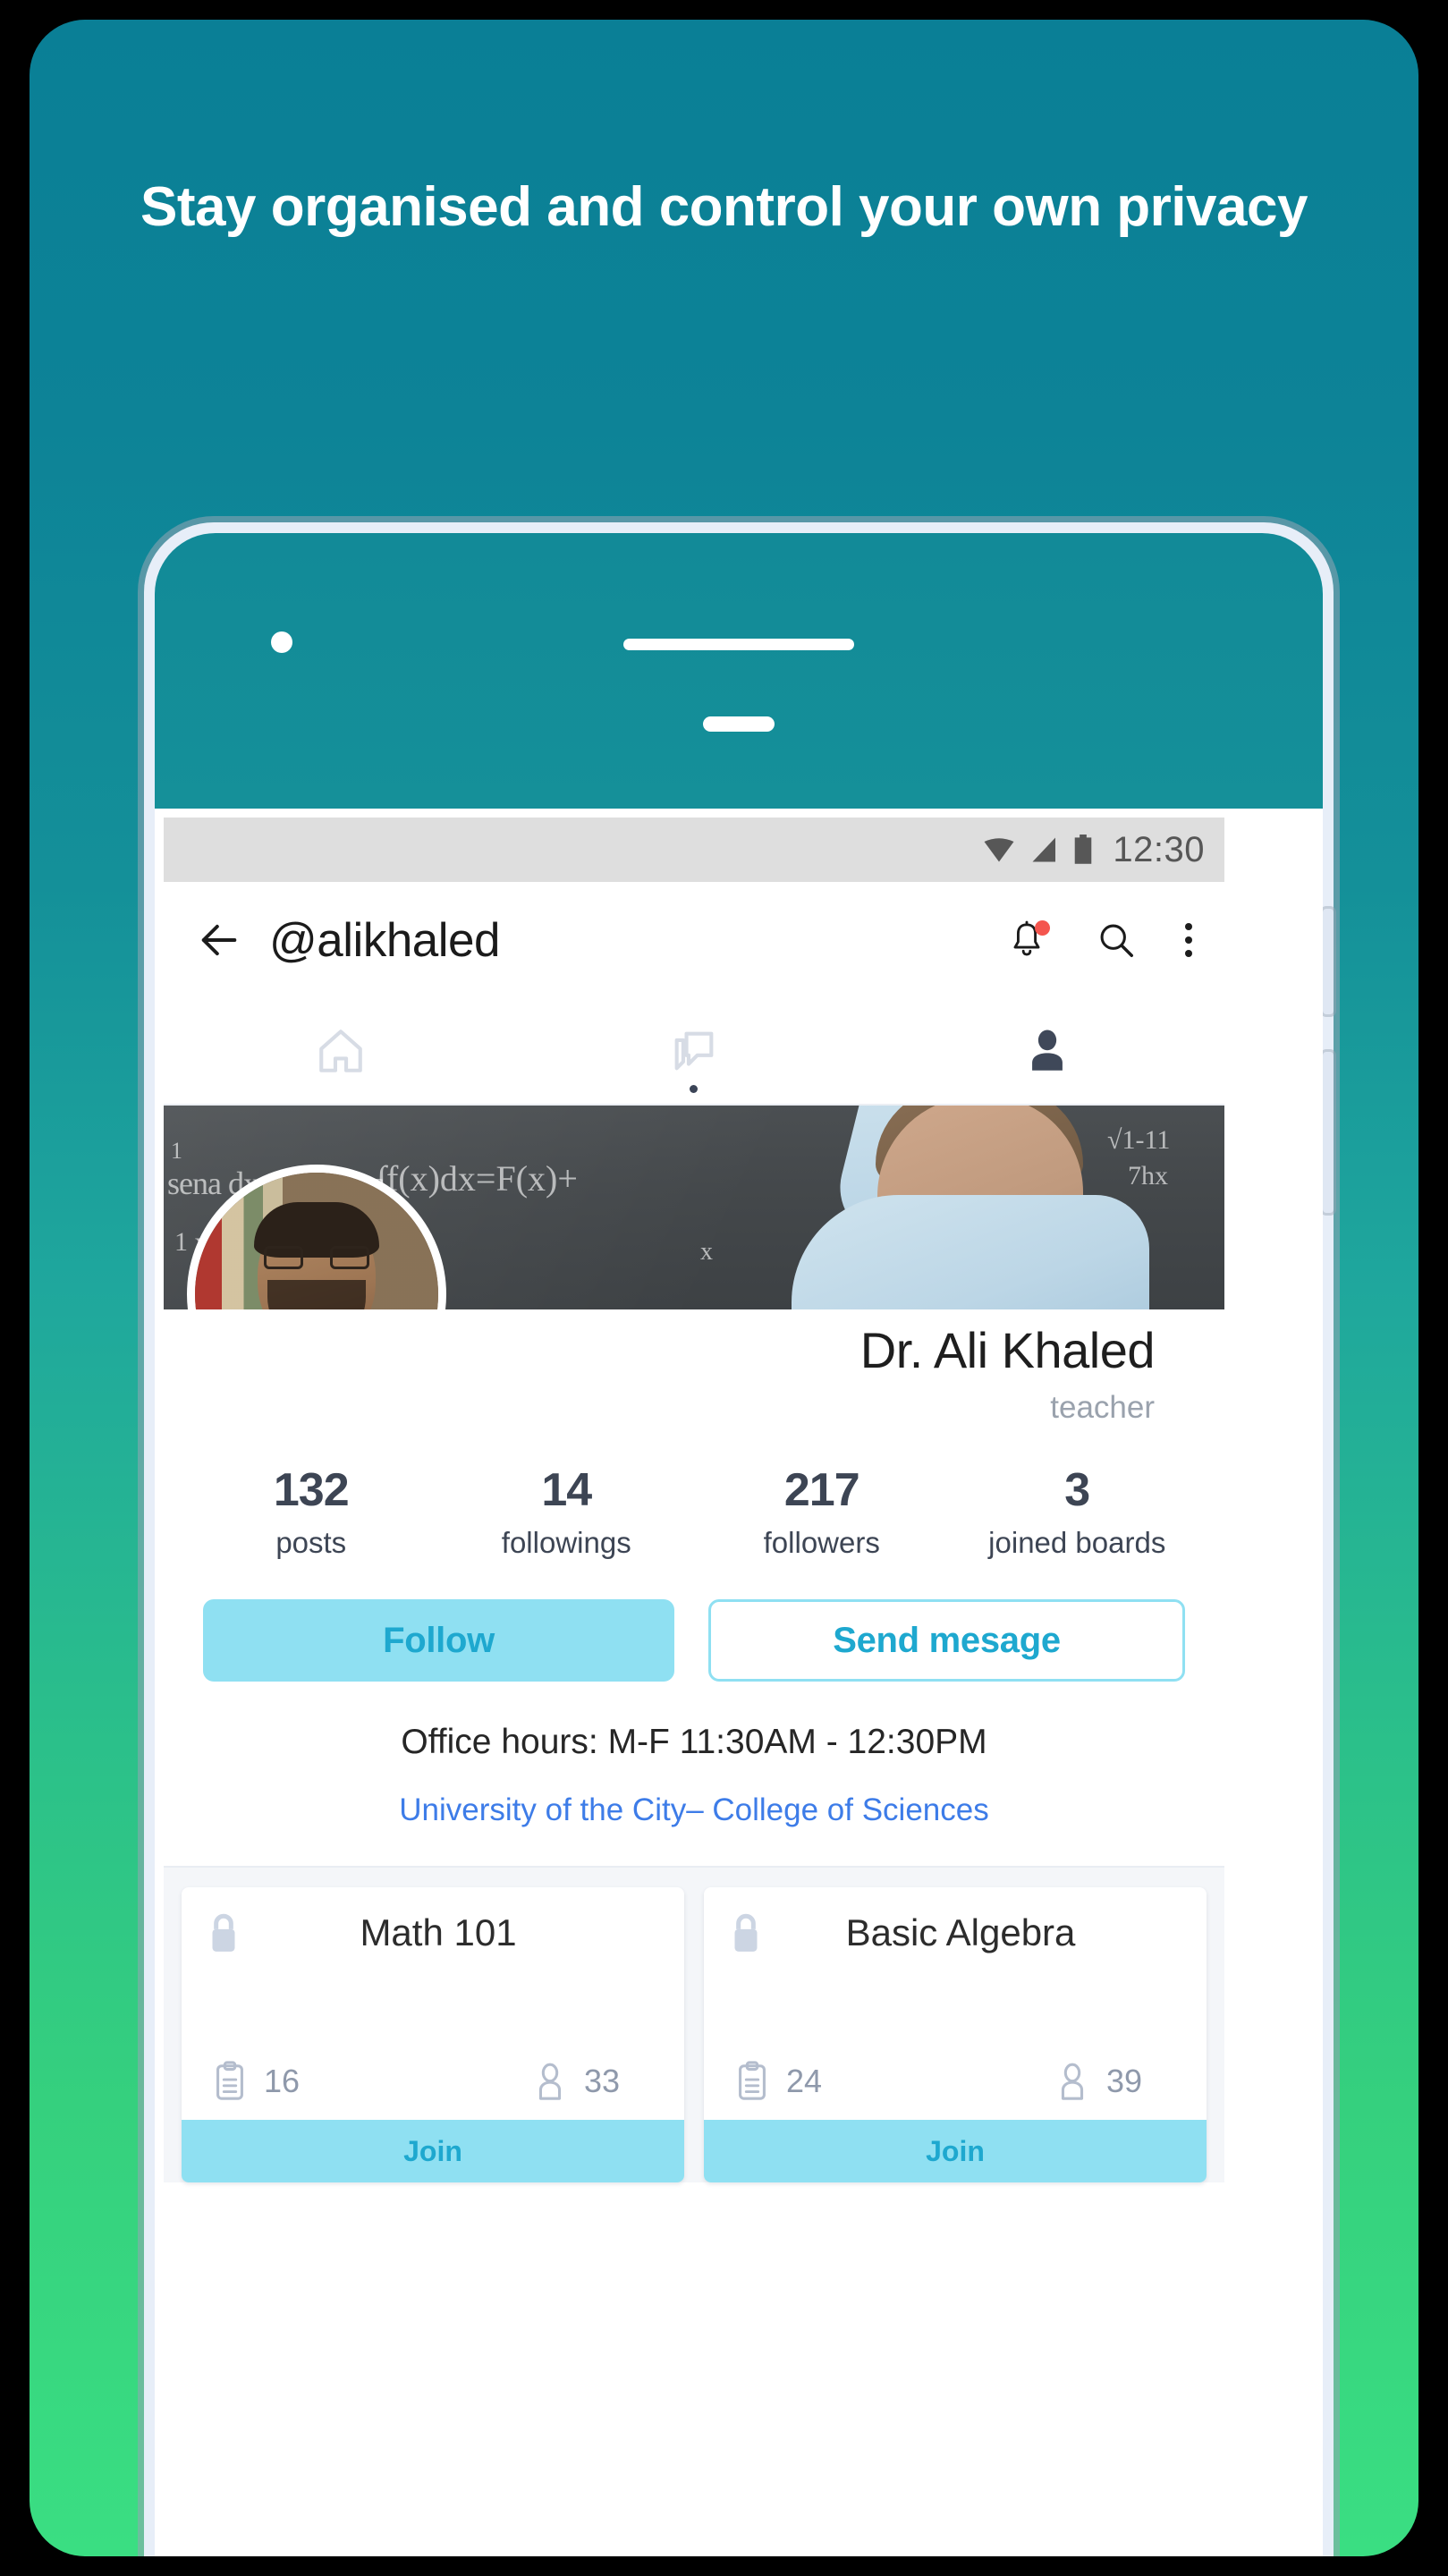 Image resolution: width=1448 pixels, height=2576 pixels. I want to click on board-meta: 24 39, so click(955, 2090).